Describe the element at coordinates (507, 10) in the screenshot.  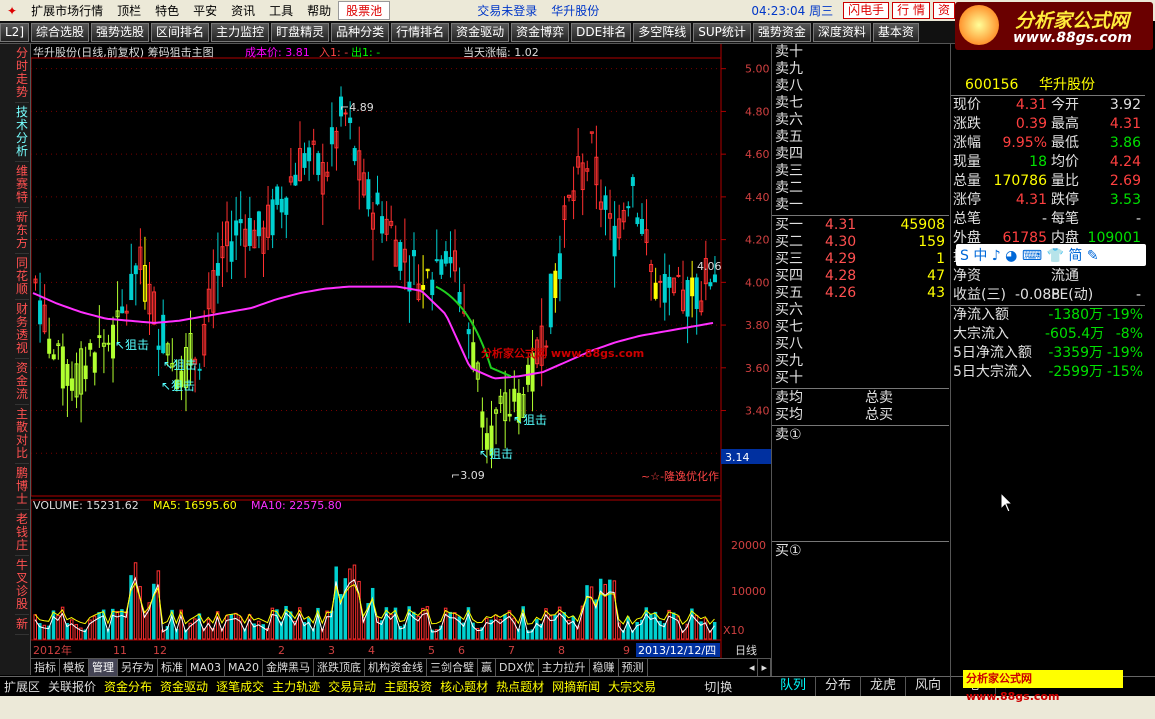
I see `trade-status: 交易未登录` at that location.